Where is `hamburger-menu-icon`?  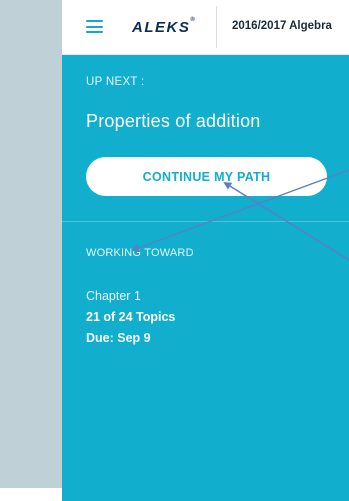 hamburger-menu-icon is located at coordinates (94, 26).